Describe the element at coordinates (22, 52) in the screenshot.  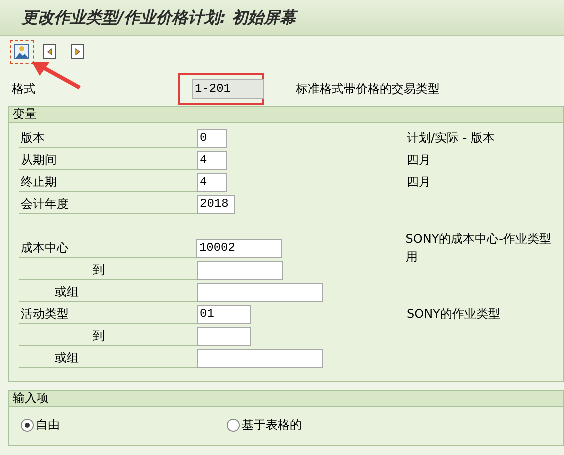
I see `image-icon` at that location.